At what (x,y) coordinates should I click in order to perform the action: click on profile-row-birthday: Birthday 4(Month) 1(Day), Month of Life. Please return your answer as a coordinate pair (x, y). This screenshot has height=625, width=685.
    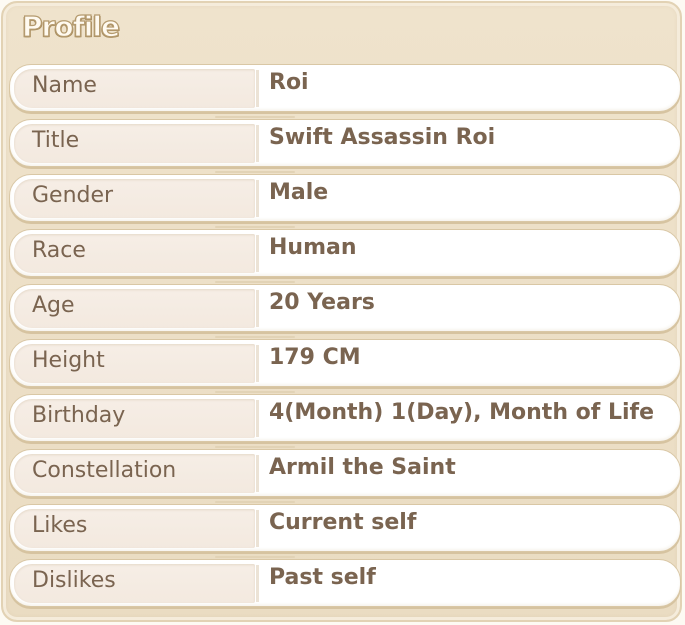
    Looking at the image, I should click on (345, 416).